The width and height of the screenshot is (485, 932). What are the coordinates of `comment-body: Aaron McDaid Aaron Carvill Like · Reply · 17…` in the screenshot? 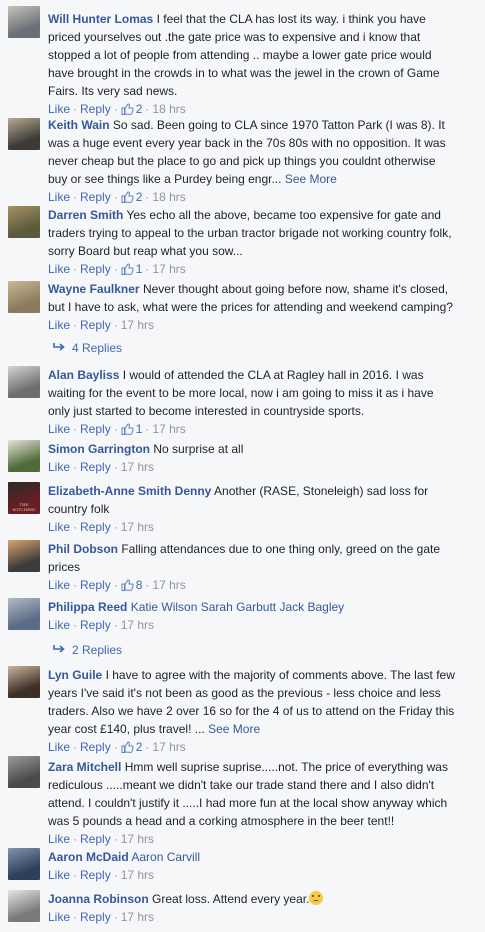 It's located at (253, 866).